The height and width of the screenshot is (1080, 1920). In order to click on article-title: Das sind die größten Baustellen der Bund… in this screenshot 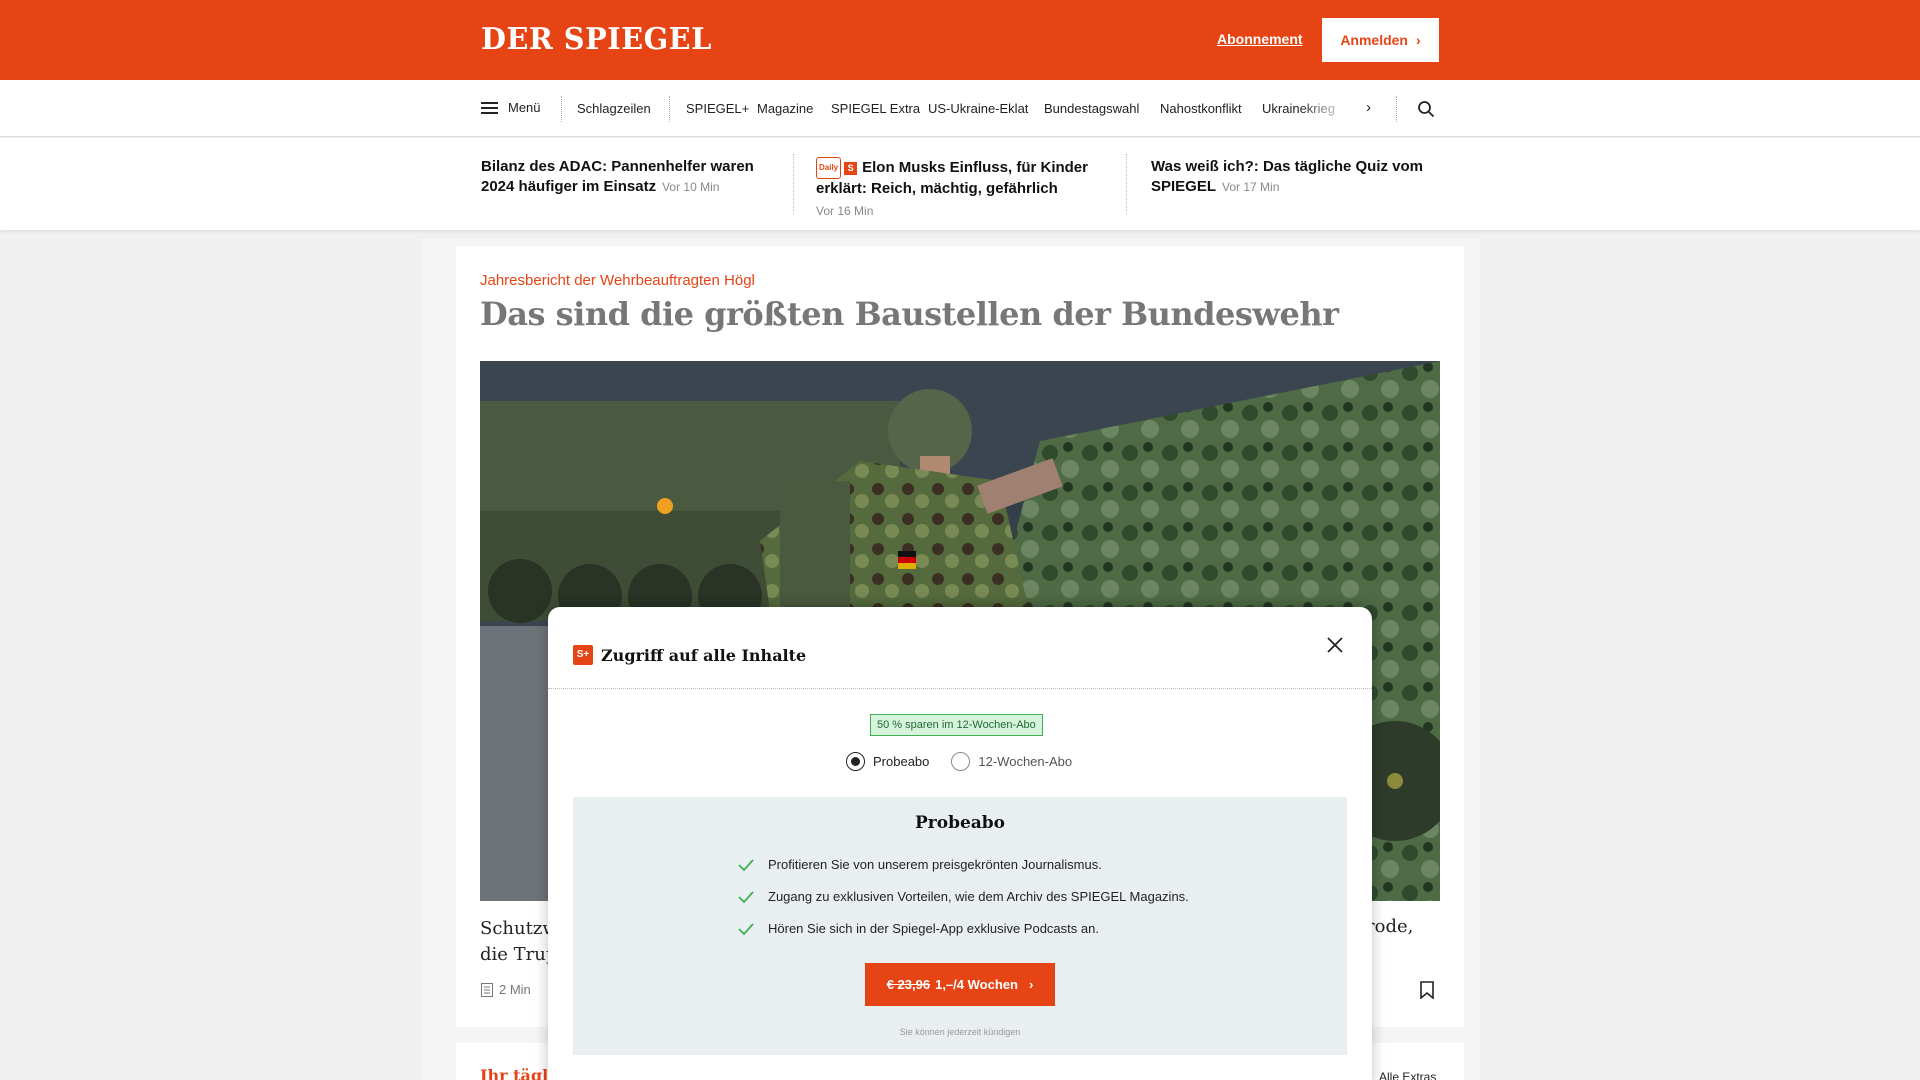, I will do `click(909, 314)`.